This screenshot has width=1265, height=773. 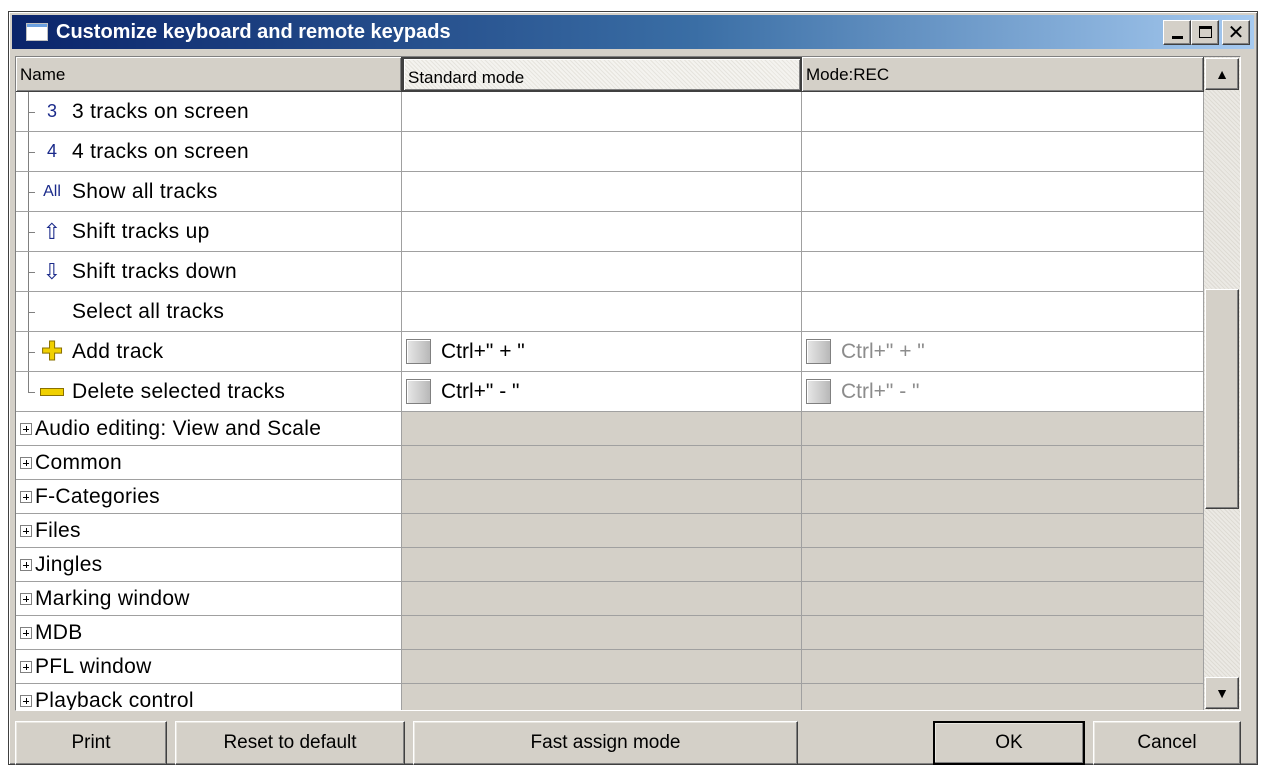 What do you see at coordinates (610, 697) in the screenshot?
I see `category-row: Playback control` at bounding box center [610, 697].